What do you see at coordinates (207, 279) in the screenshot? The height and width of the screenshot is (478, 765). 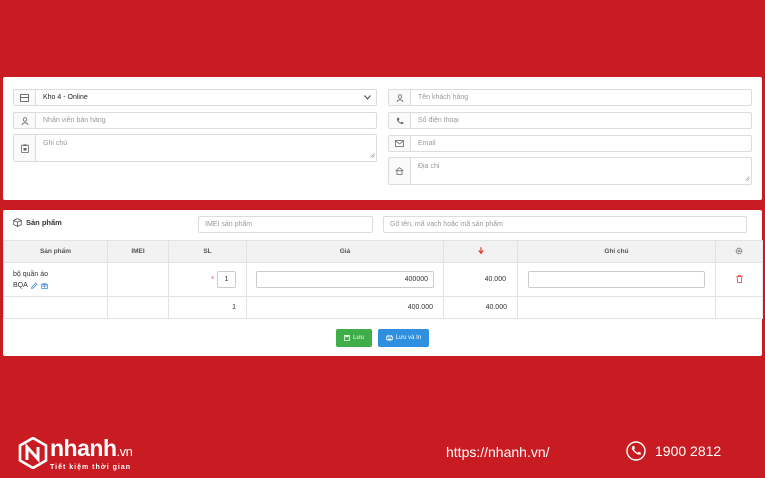 I see `qty-cell: * 1` at bounding box center [207, 279].